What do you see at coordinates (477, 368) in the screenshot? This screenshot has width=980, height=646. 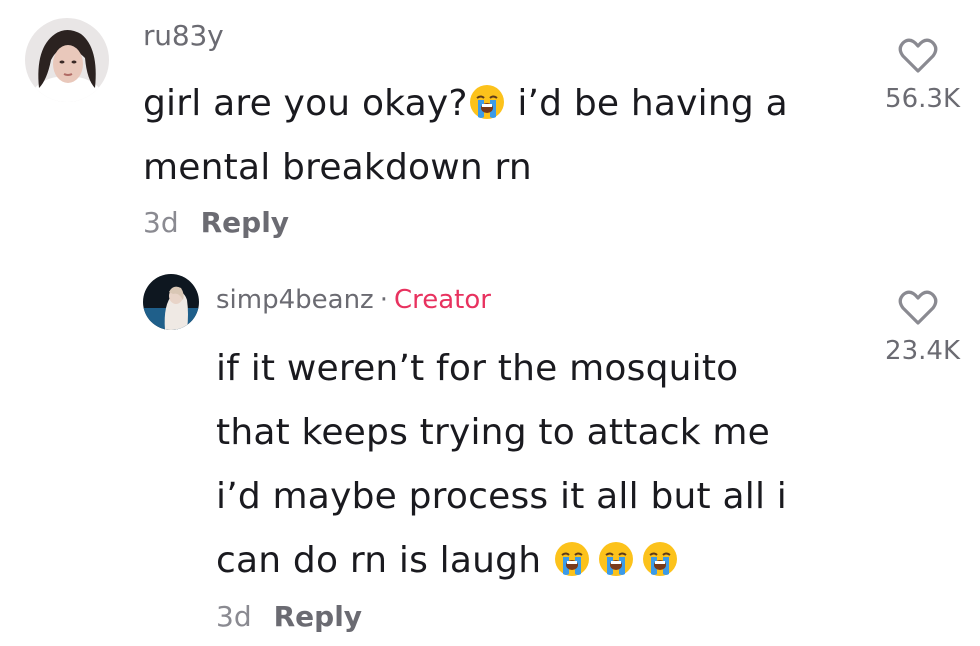 I see `reply-text-line-1: if it weren’t for the mosquito` at bounding box center [477, 368].